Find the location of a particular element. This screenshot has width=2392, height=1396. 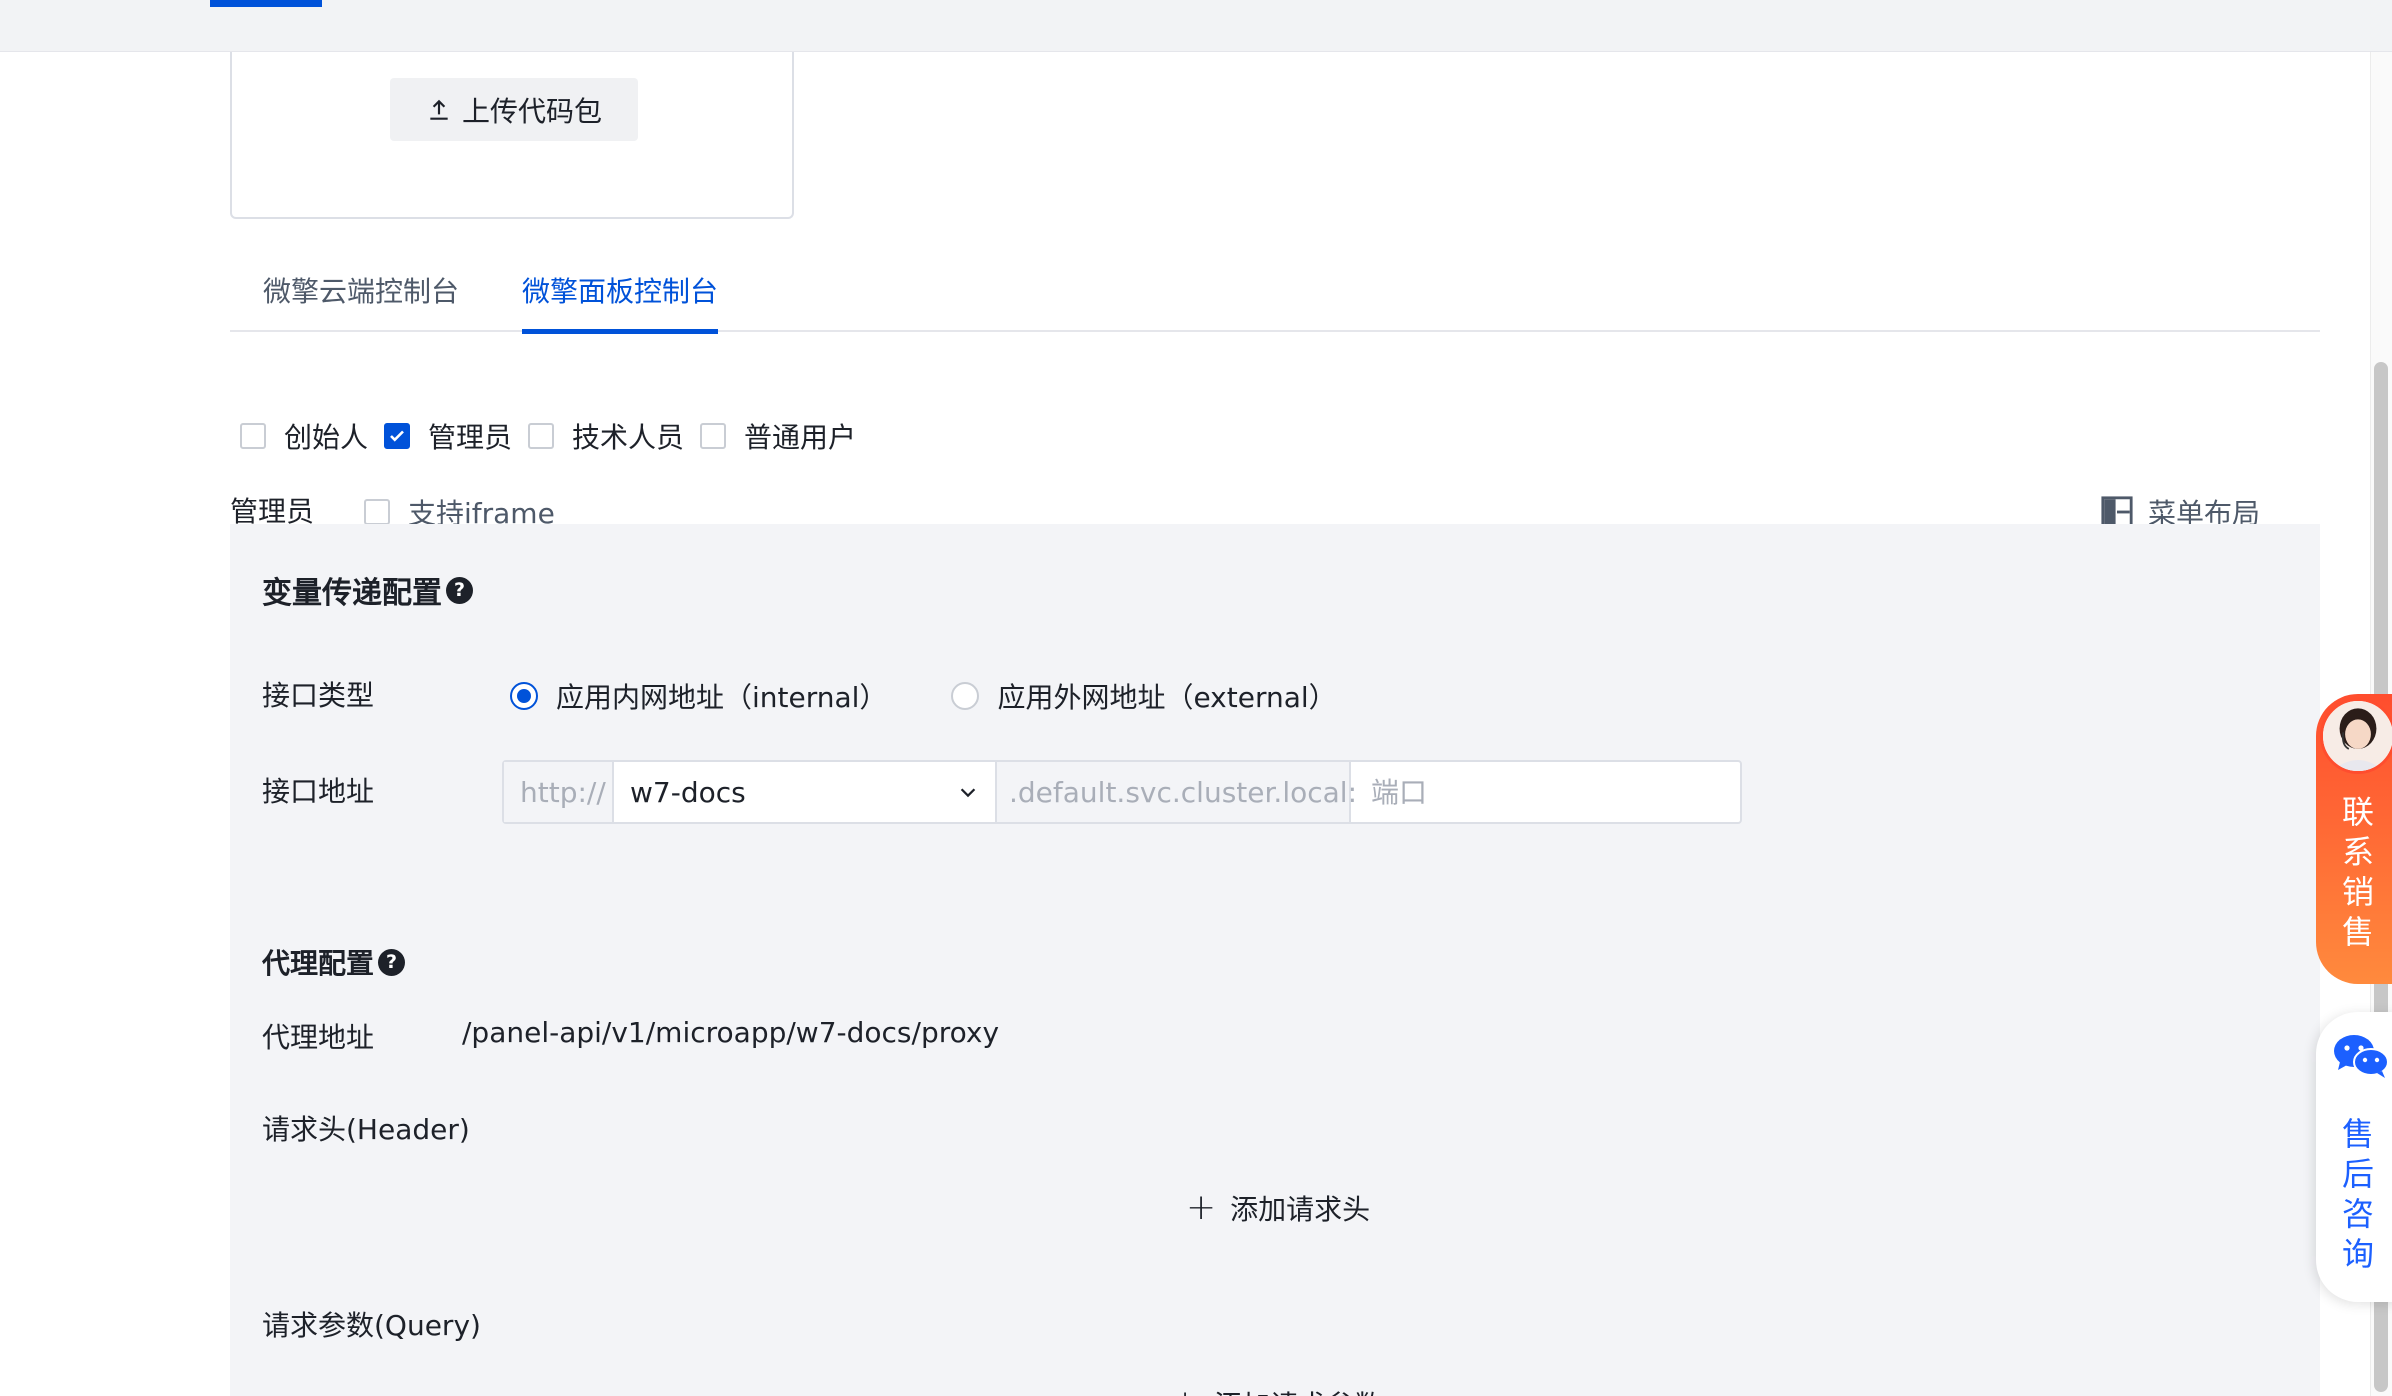

interface-type-radio-group: 应用内网地址（internal） 应用外网地址（external） is located at coordinates (955, 696).